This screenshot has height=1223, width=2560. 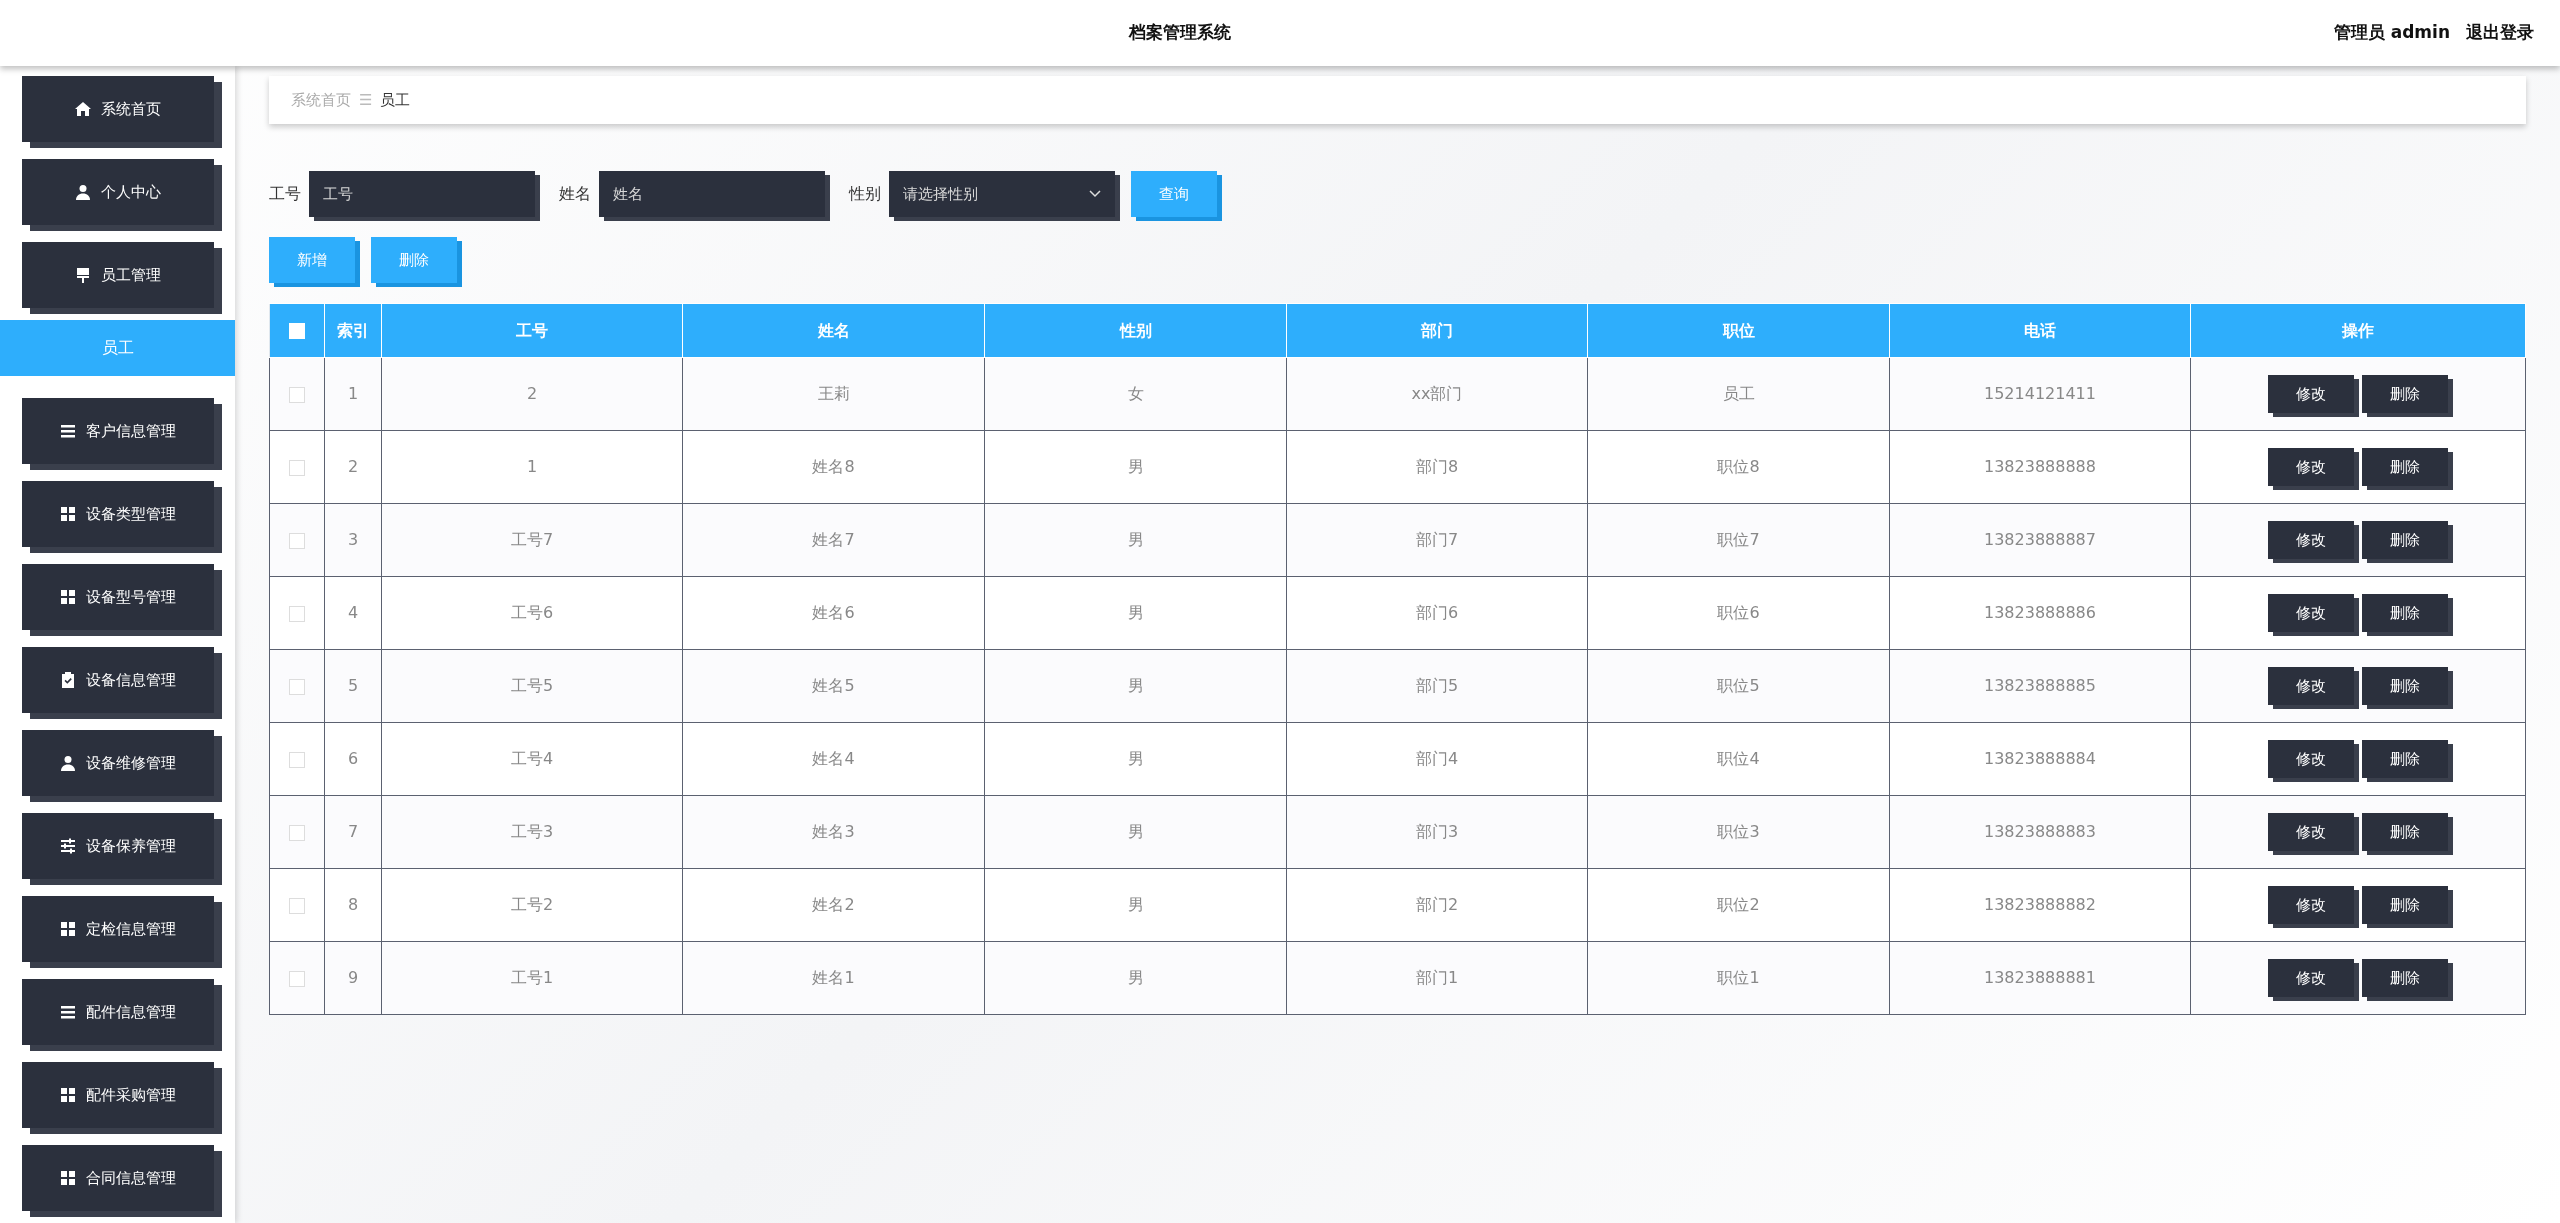 What do you see at coordinates (353, 832) in the screenshot?
I see `table-cell: 7` at bounding box center [353, 832].